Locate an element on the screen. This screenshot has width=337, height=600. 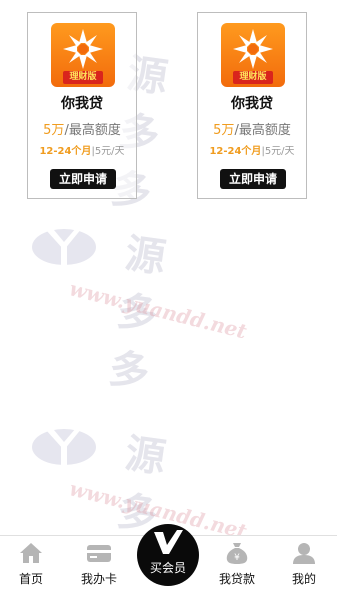
credit-card-icon is located at coordinates (99, 553).